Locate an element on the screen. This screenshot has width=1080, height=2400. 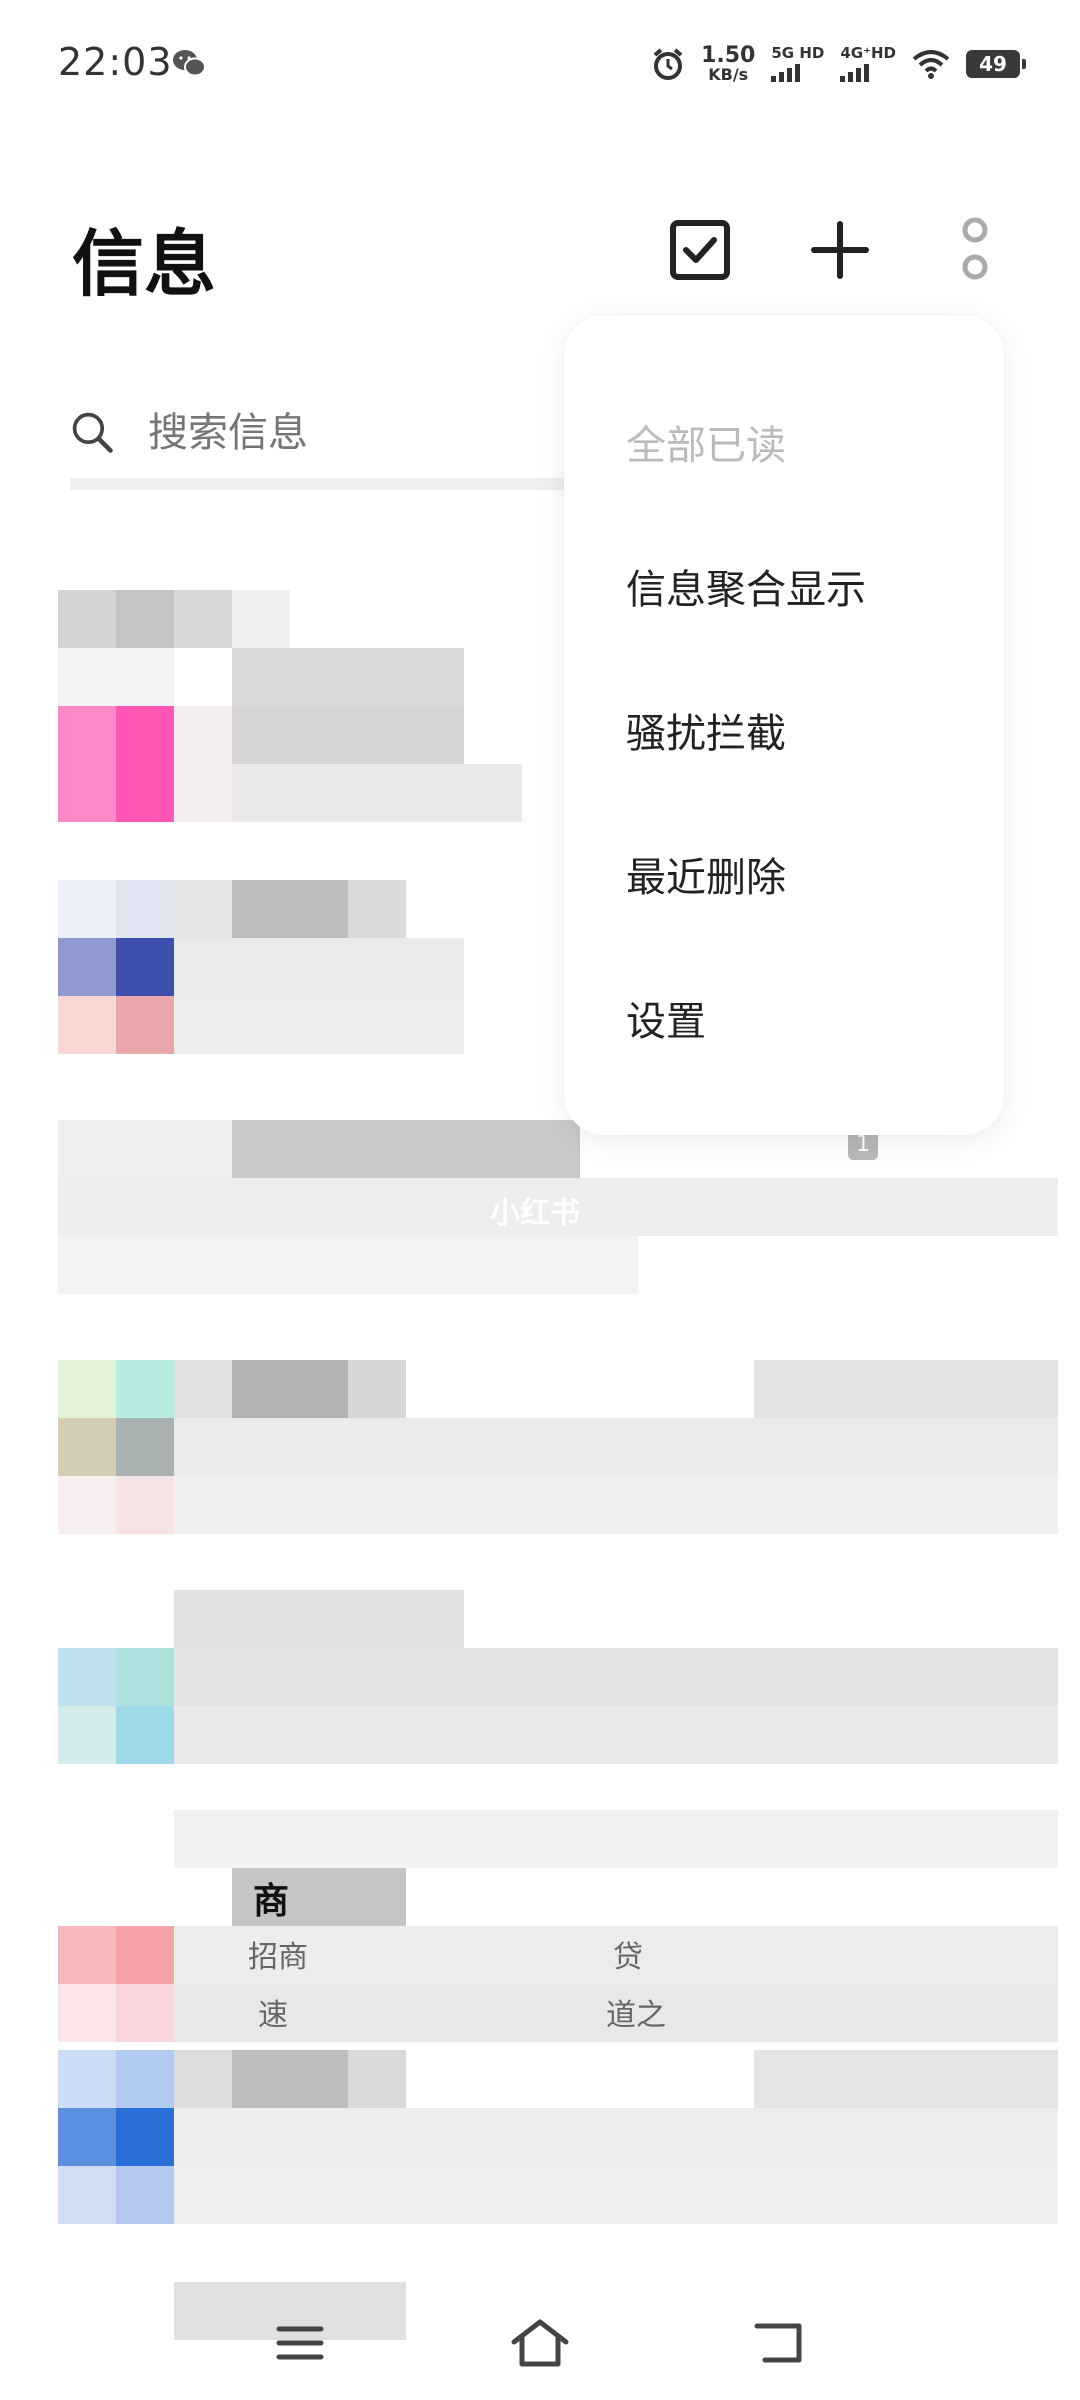
signal-5g: 5G HD is located at coordinates (797, 64).